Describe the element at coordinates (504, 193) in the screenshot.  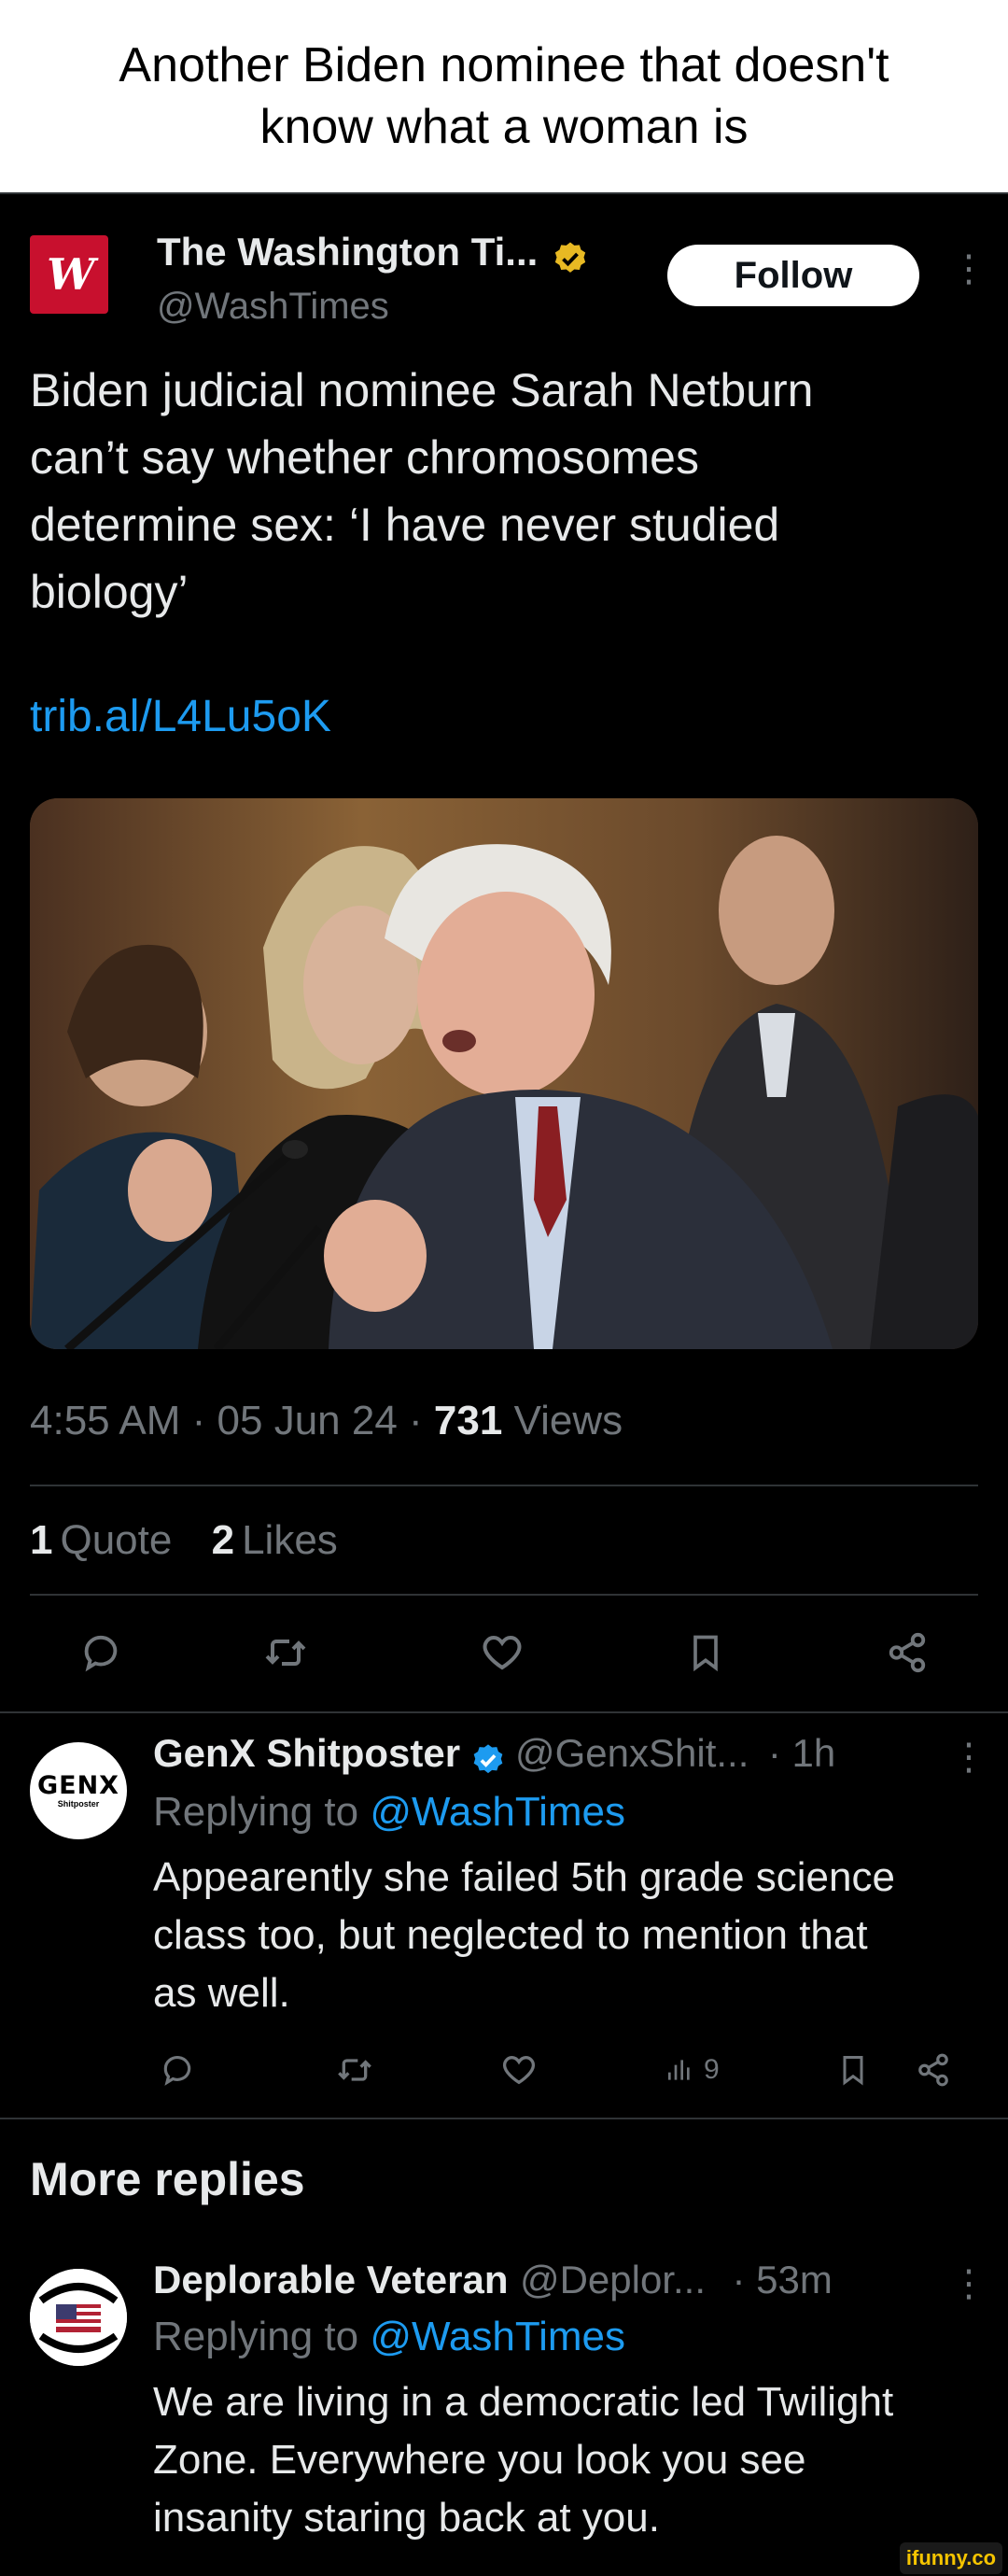
I see `top-divider` at that location.